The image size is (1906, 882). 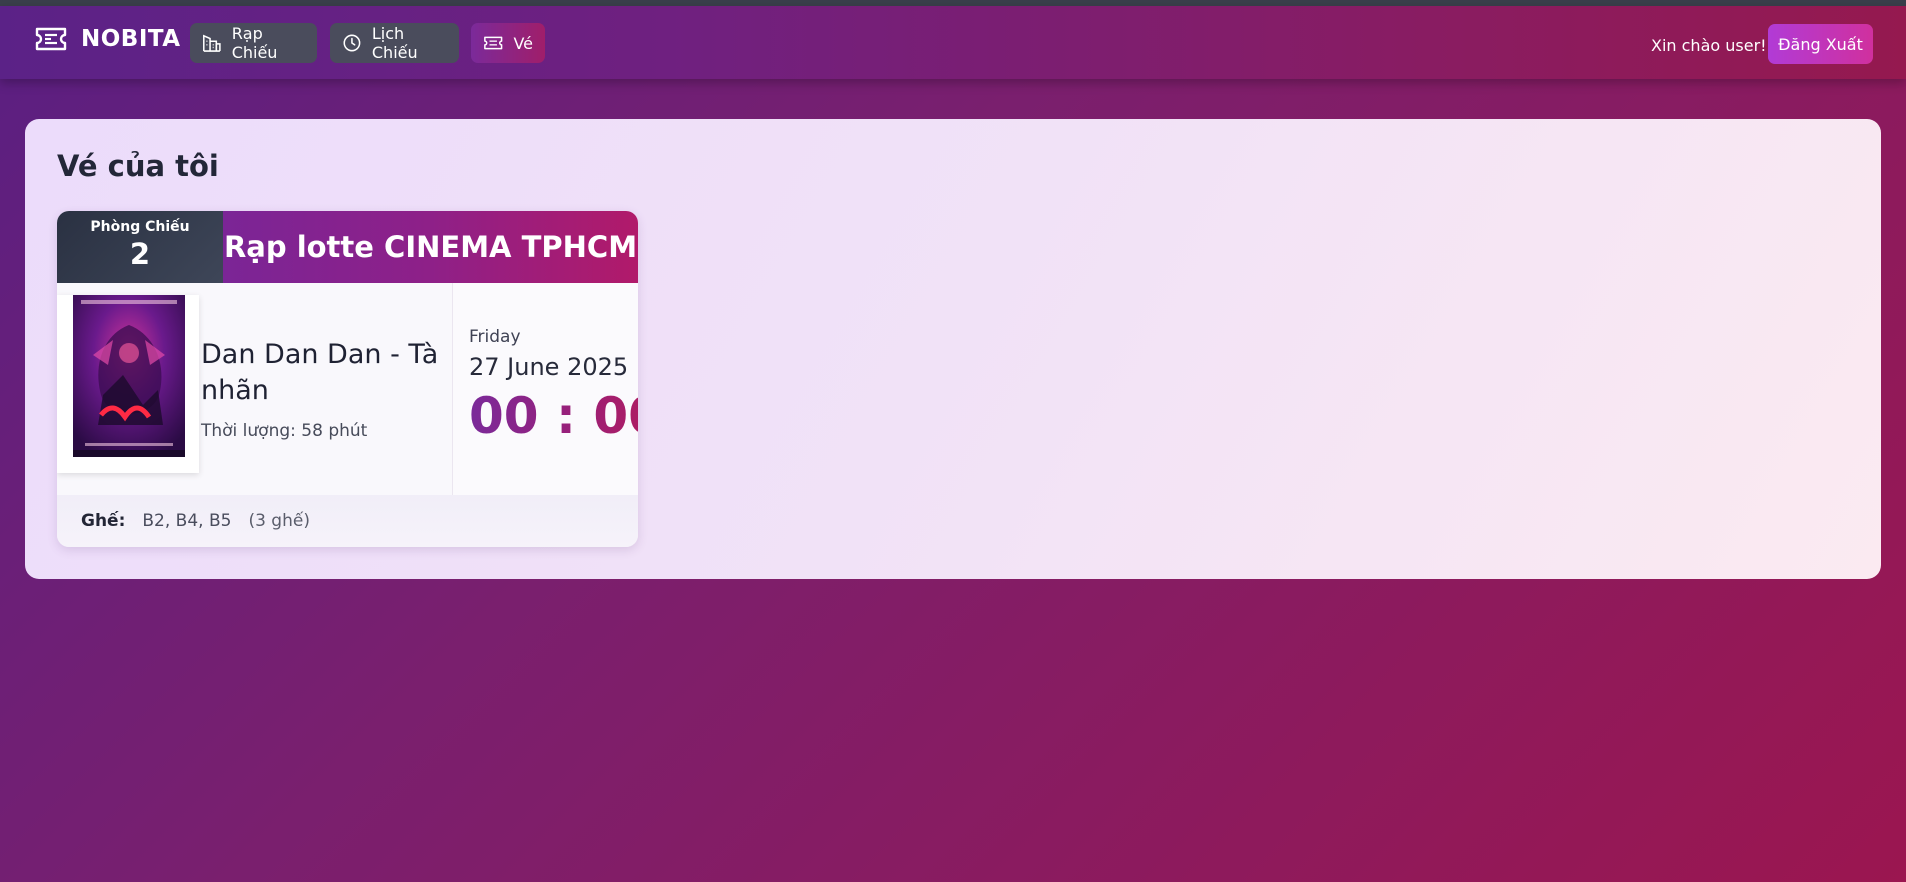 I want to click on seats-label: Ghế:, so click(x=103, y=521).